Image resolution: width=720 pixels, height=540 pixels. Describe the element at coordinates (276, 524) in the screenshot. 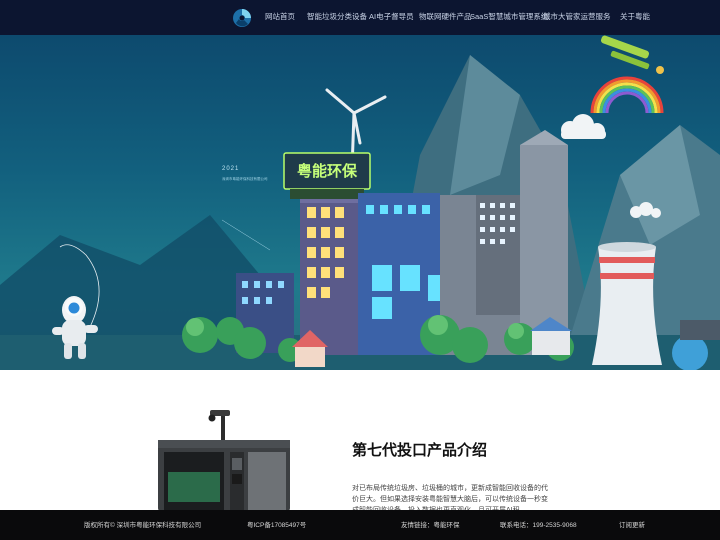

I see `footer-icp-link: 粤ICP备17085497号` at that location.